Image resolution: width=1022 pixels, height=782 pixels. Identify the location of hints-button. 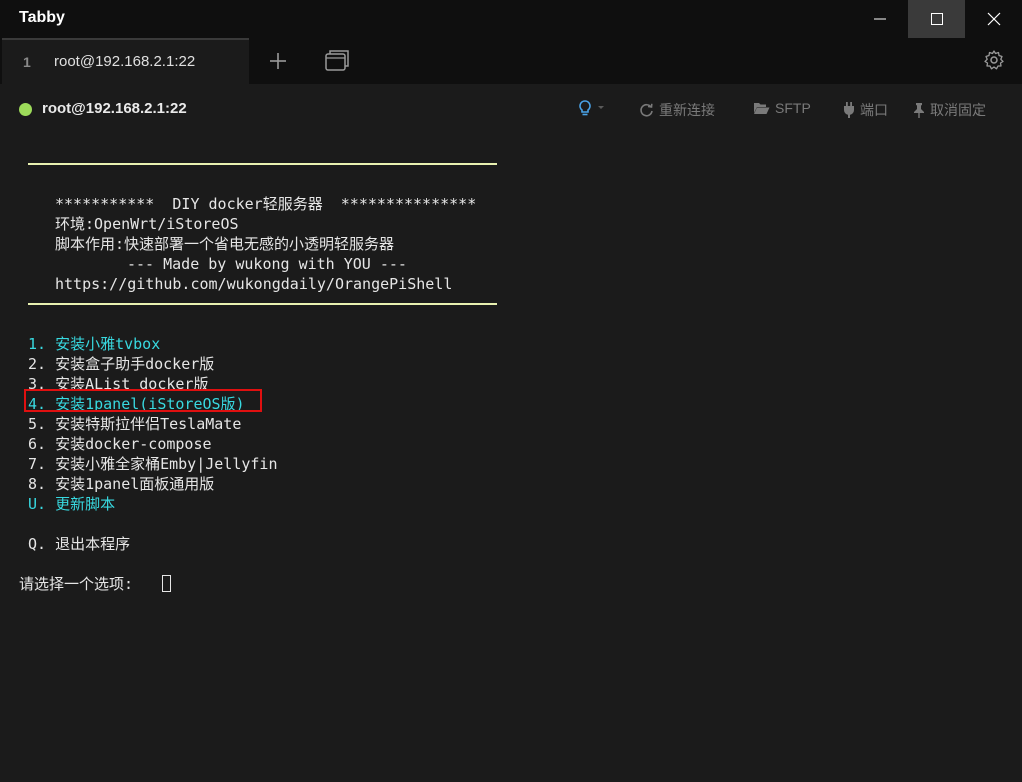
(591, 108).